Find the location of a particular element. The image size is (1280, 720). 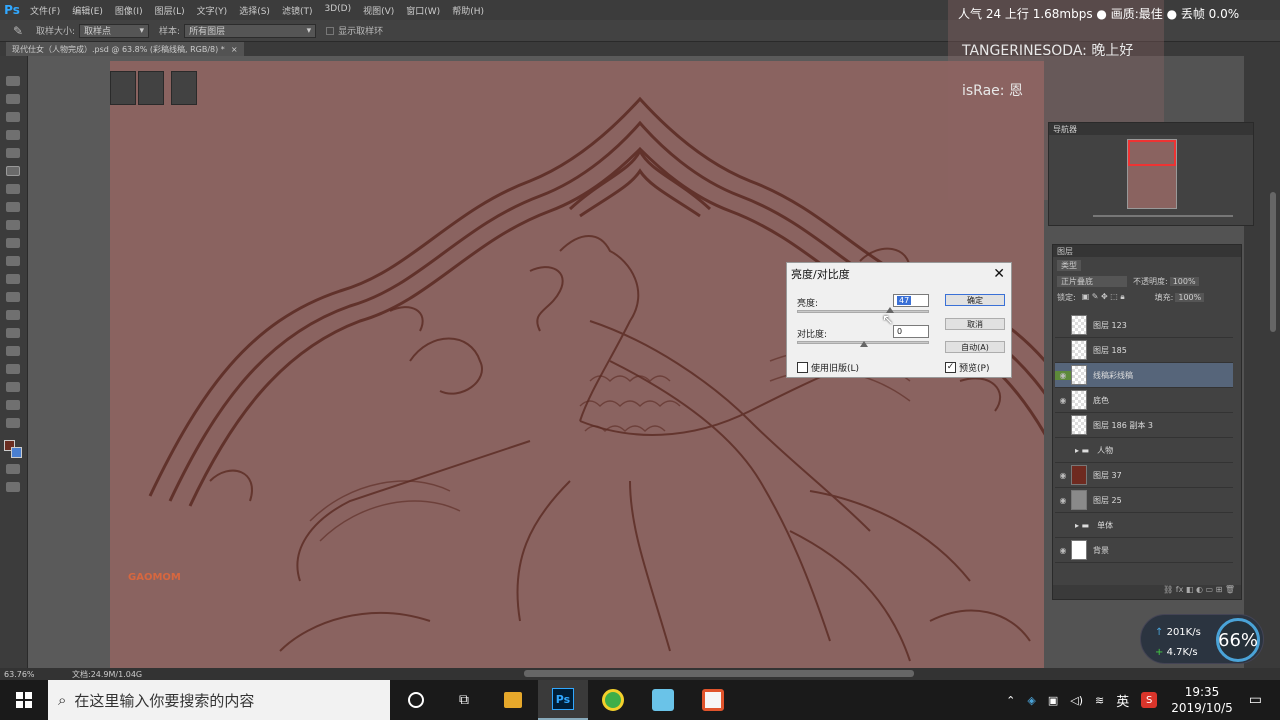

store-icon is located at coordinates (513, 700).